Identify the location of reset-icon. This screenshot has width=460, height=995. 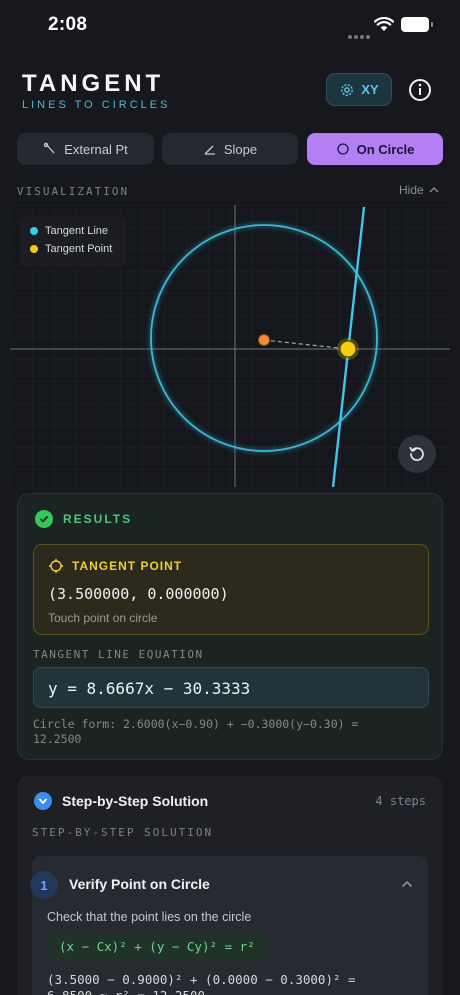
(416, 453).